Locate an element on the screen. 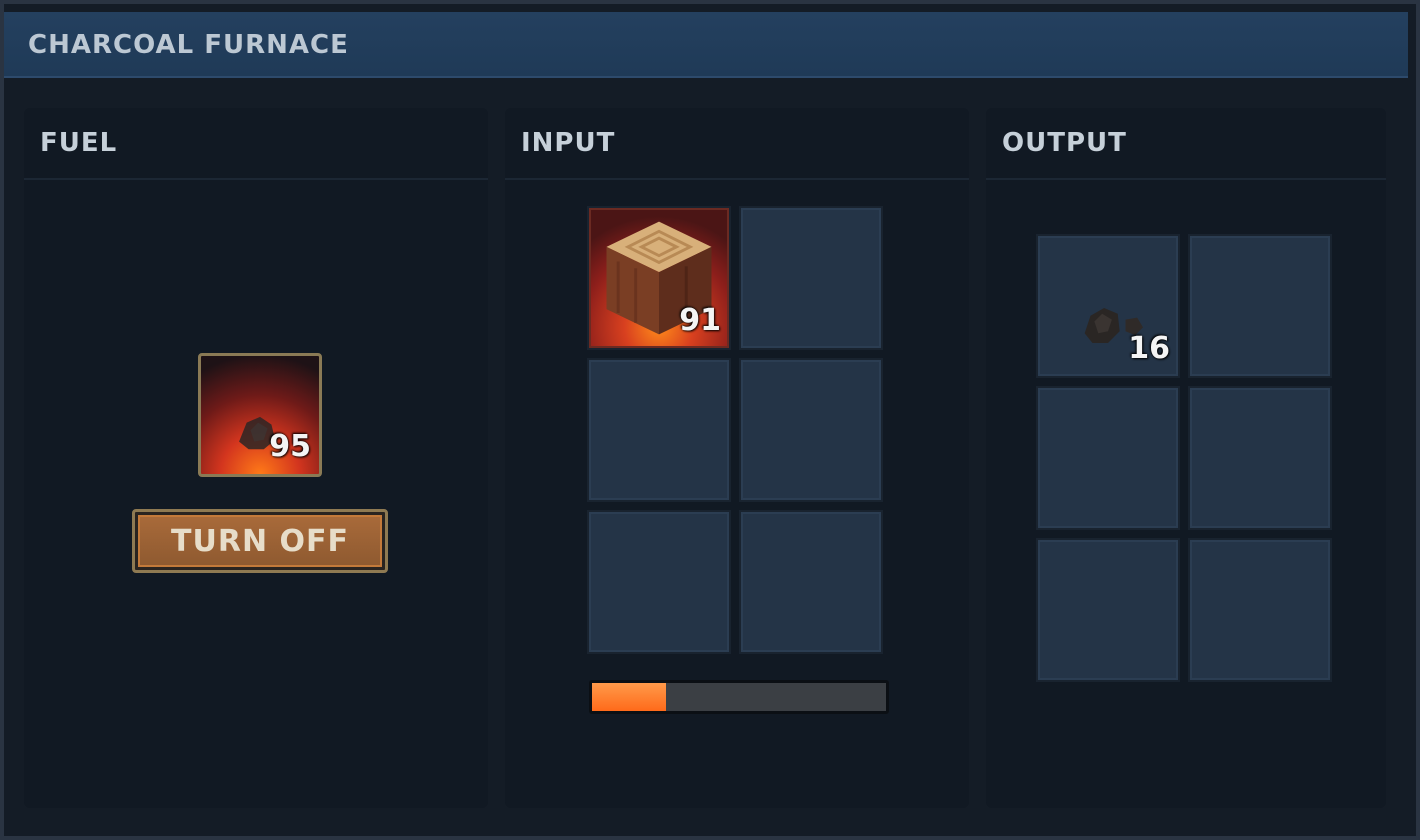 The height and width of the screenshot is (840, 1420). output-slot: 16 is located at coordinates (1108, 306).